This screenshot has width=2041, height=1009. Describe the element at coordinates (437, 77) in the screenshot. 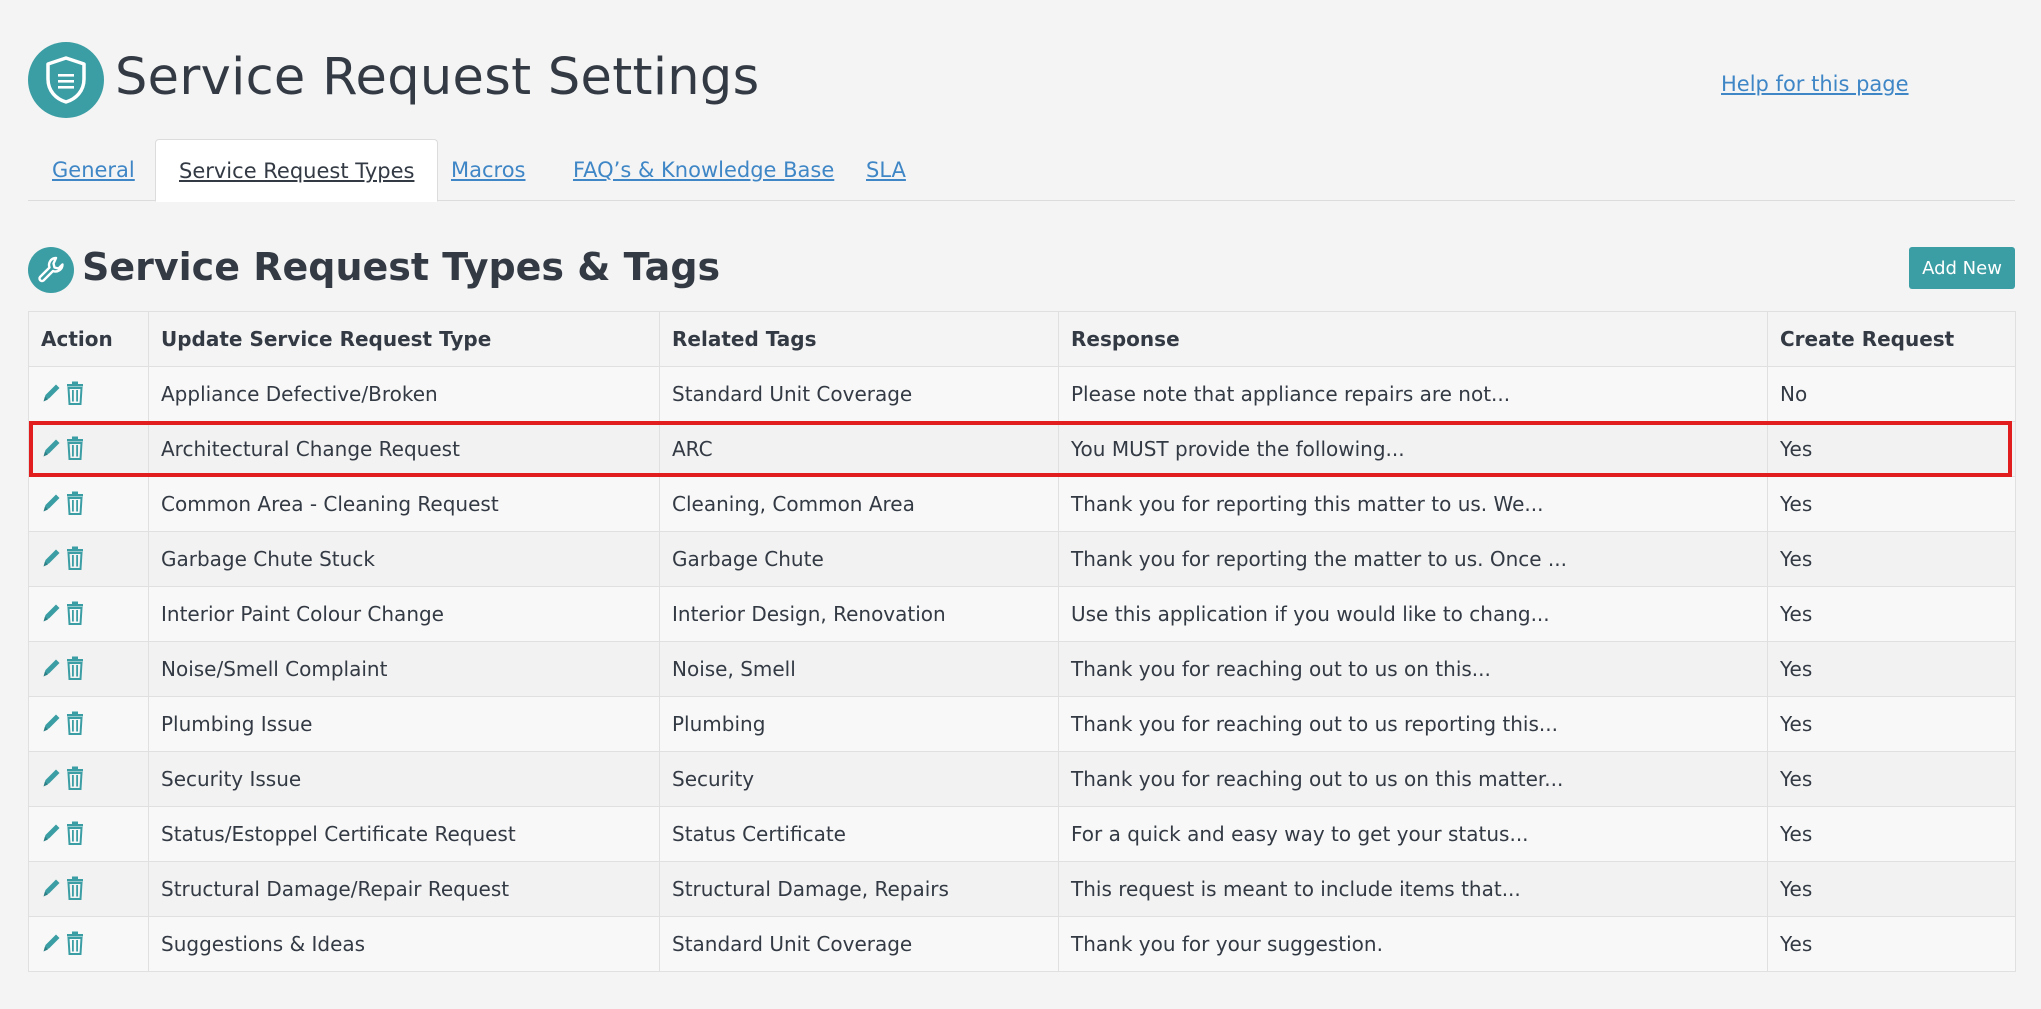

I see `page-title: Service Request Settings` at that location.